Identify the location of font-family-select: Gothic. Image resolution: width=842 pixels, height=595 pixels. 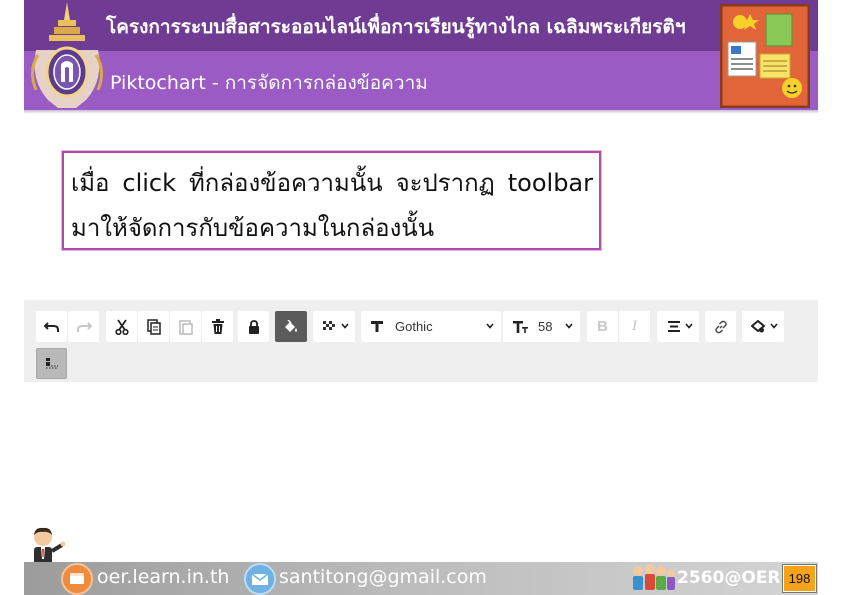
(431, 326).